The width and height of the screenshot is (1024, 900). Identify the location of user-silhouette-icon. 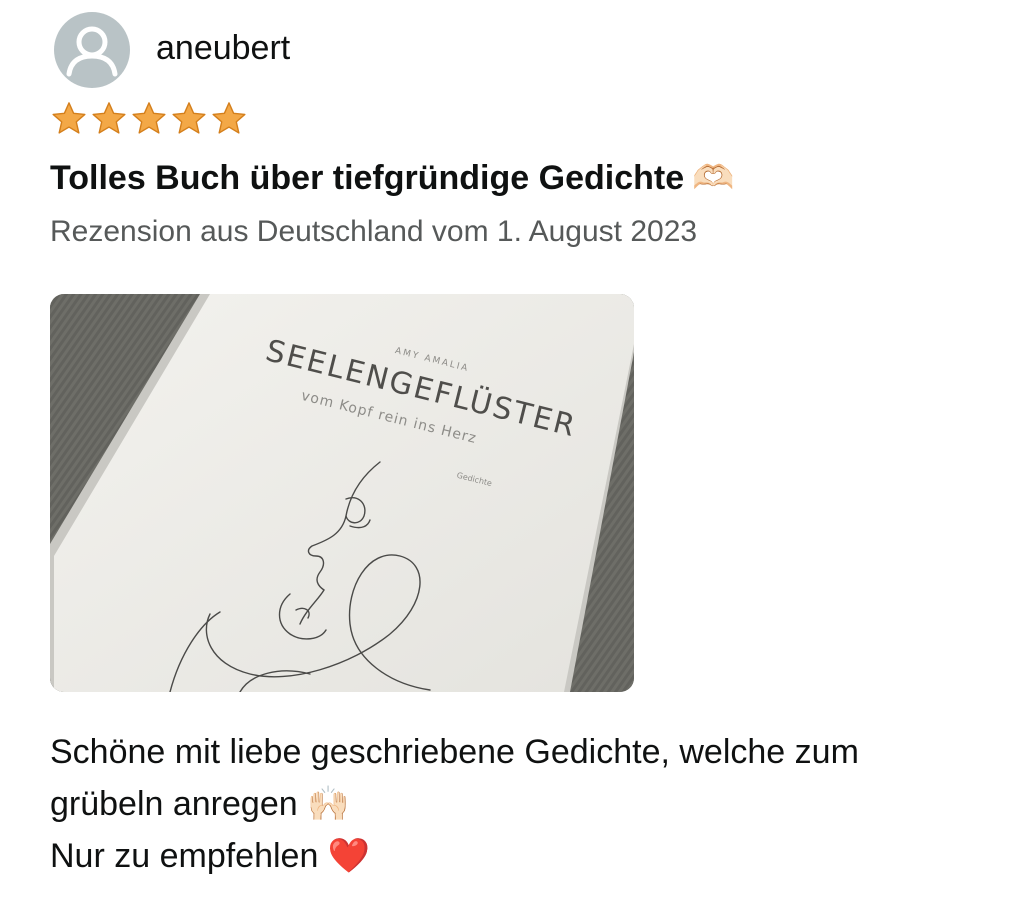
(92, 51).